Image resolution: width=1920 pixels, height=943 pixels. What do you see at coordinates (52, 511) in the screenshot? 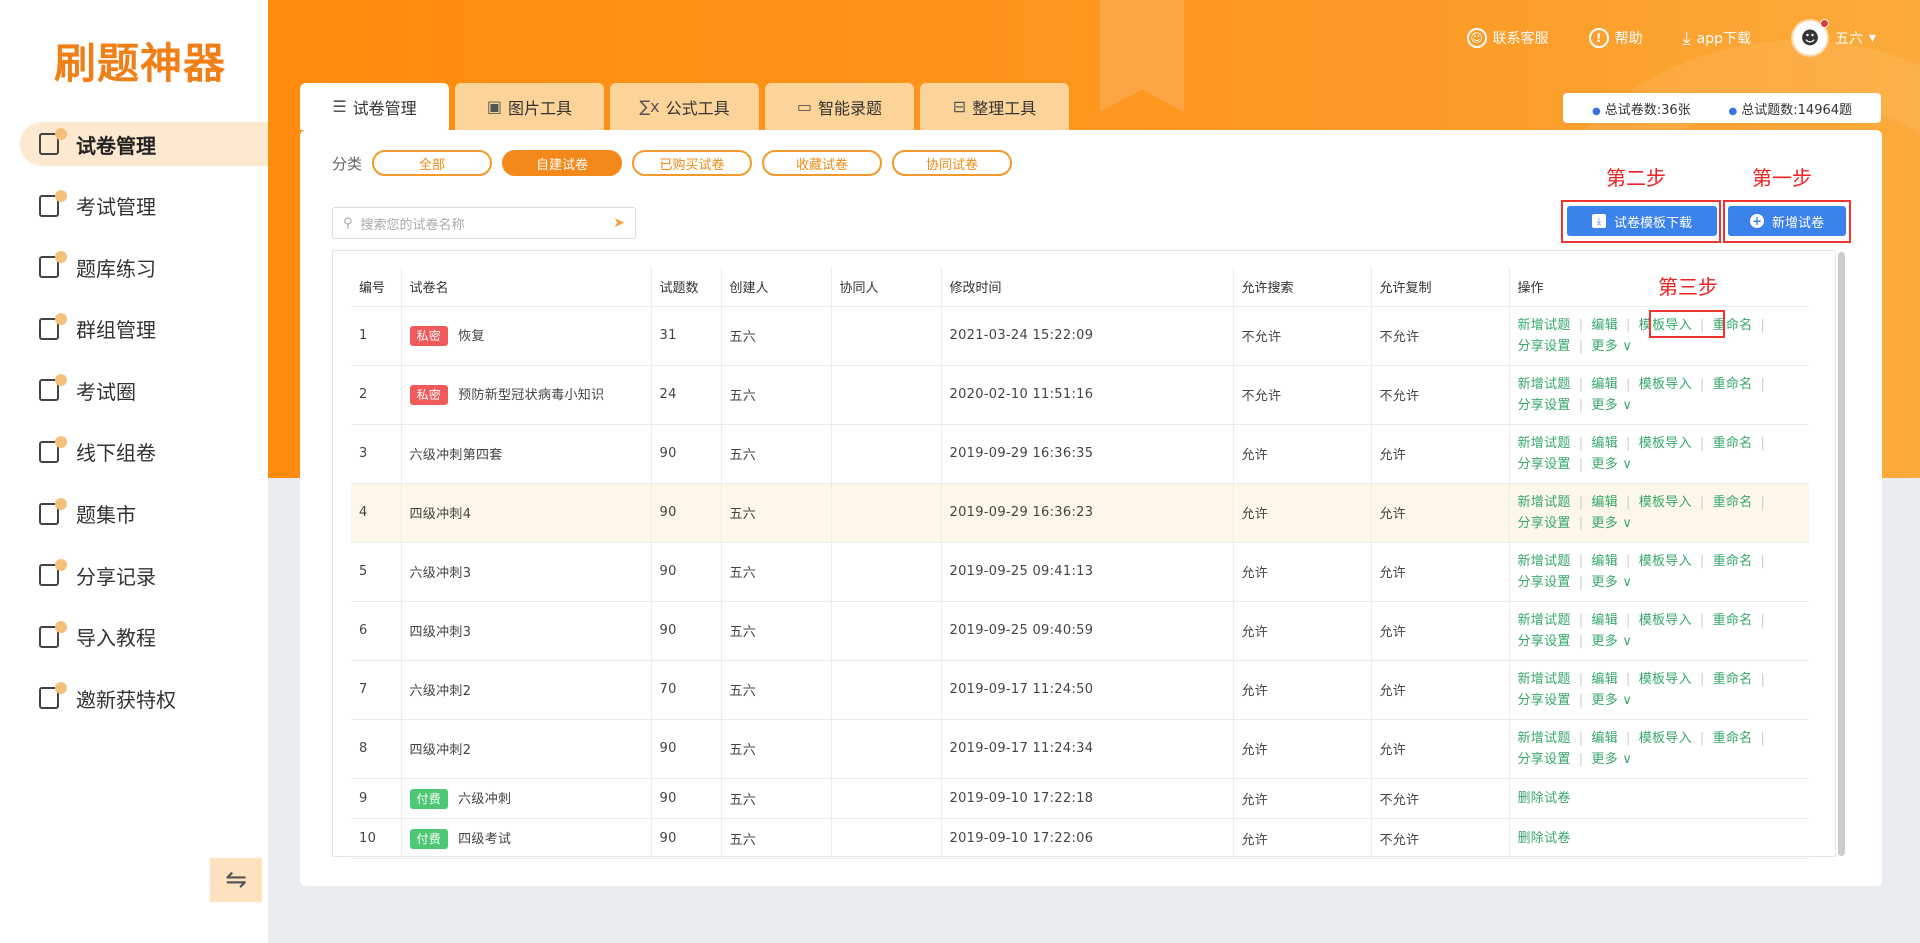
I see `store-icon` at bounding box center [52, 511].